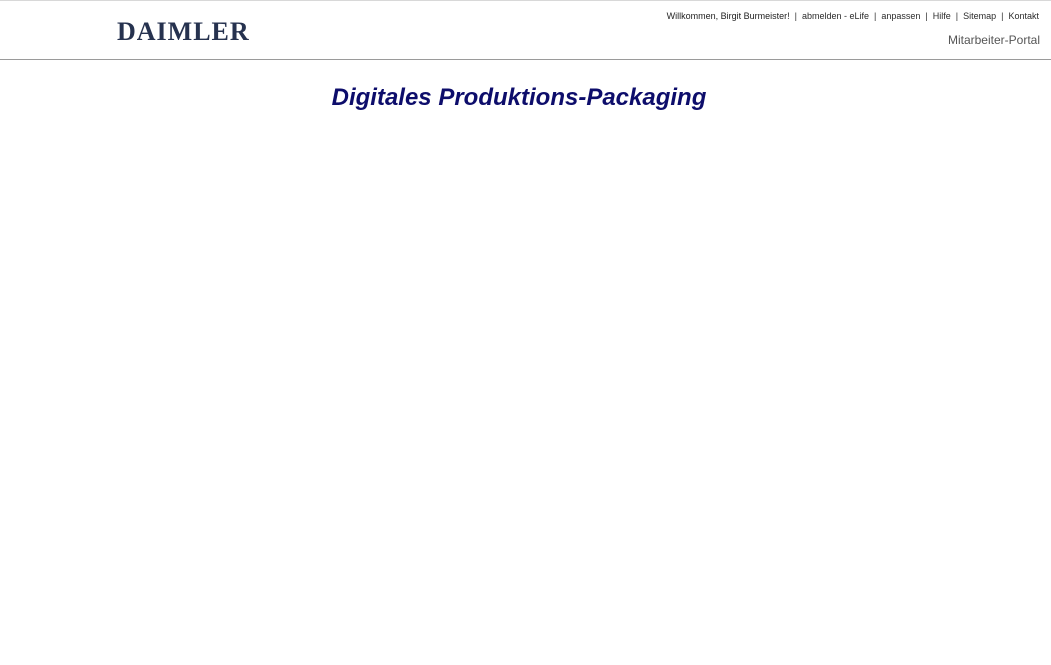 The height and width of the screenshot is (665, 1051). Describe the element at coordinates (183, 32) in the screenshot. I see `daimler-logo: DAIMLER` at that location.